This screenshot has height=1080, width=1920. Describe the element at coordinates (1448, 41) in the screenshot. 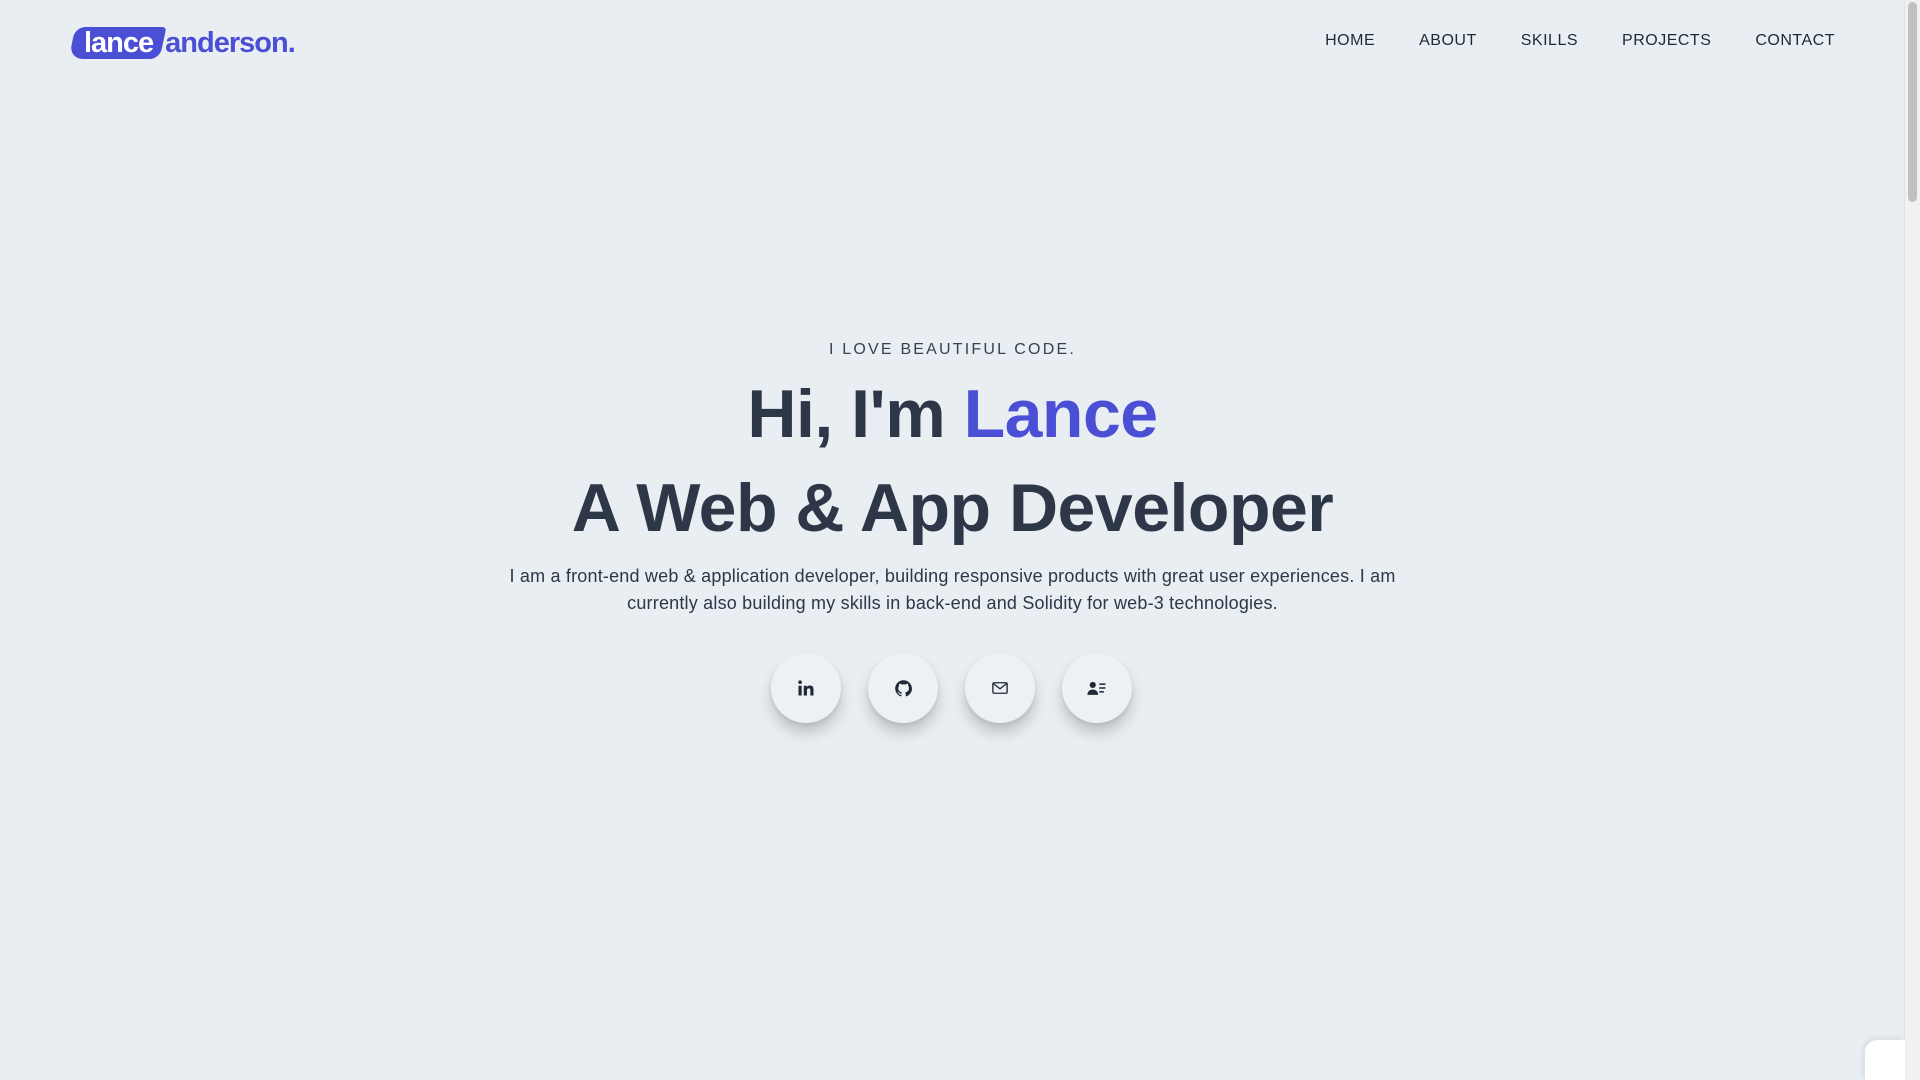

I see `nav-about: ABOUT` at that location.